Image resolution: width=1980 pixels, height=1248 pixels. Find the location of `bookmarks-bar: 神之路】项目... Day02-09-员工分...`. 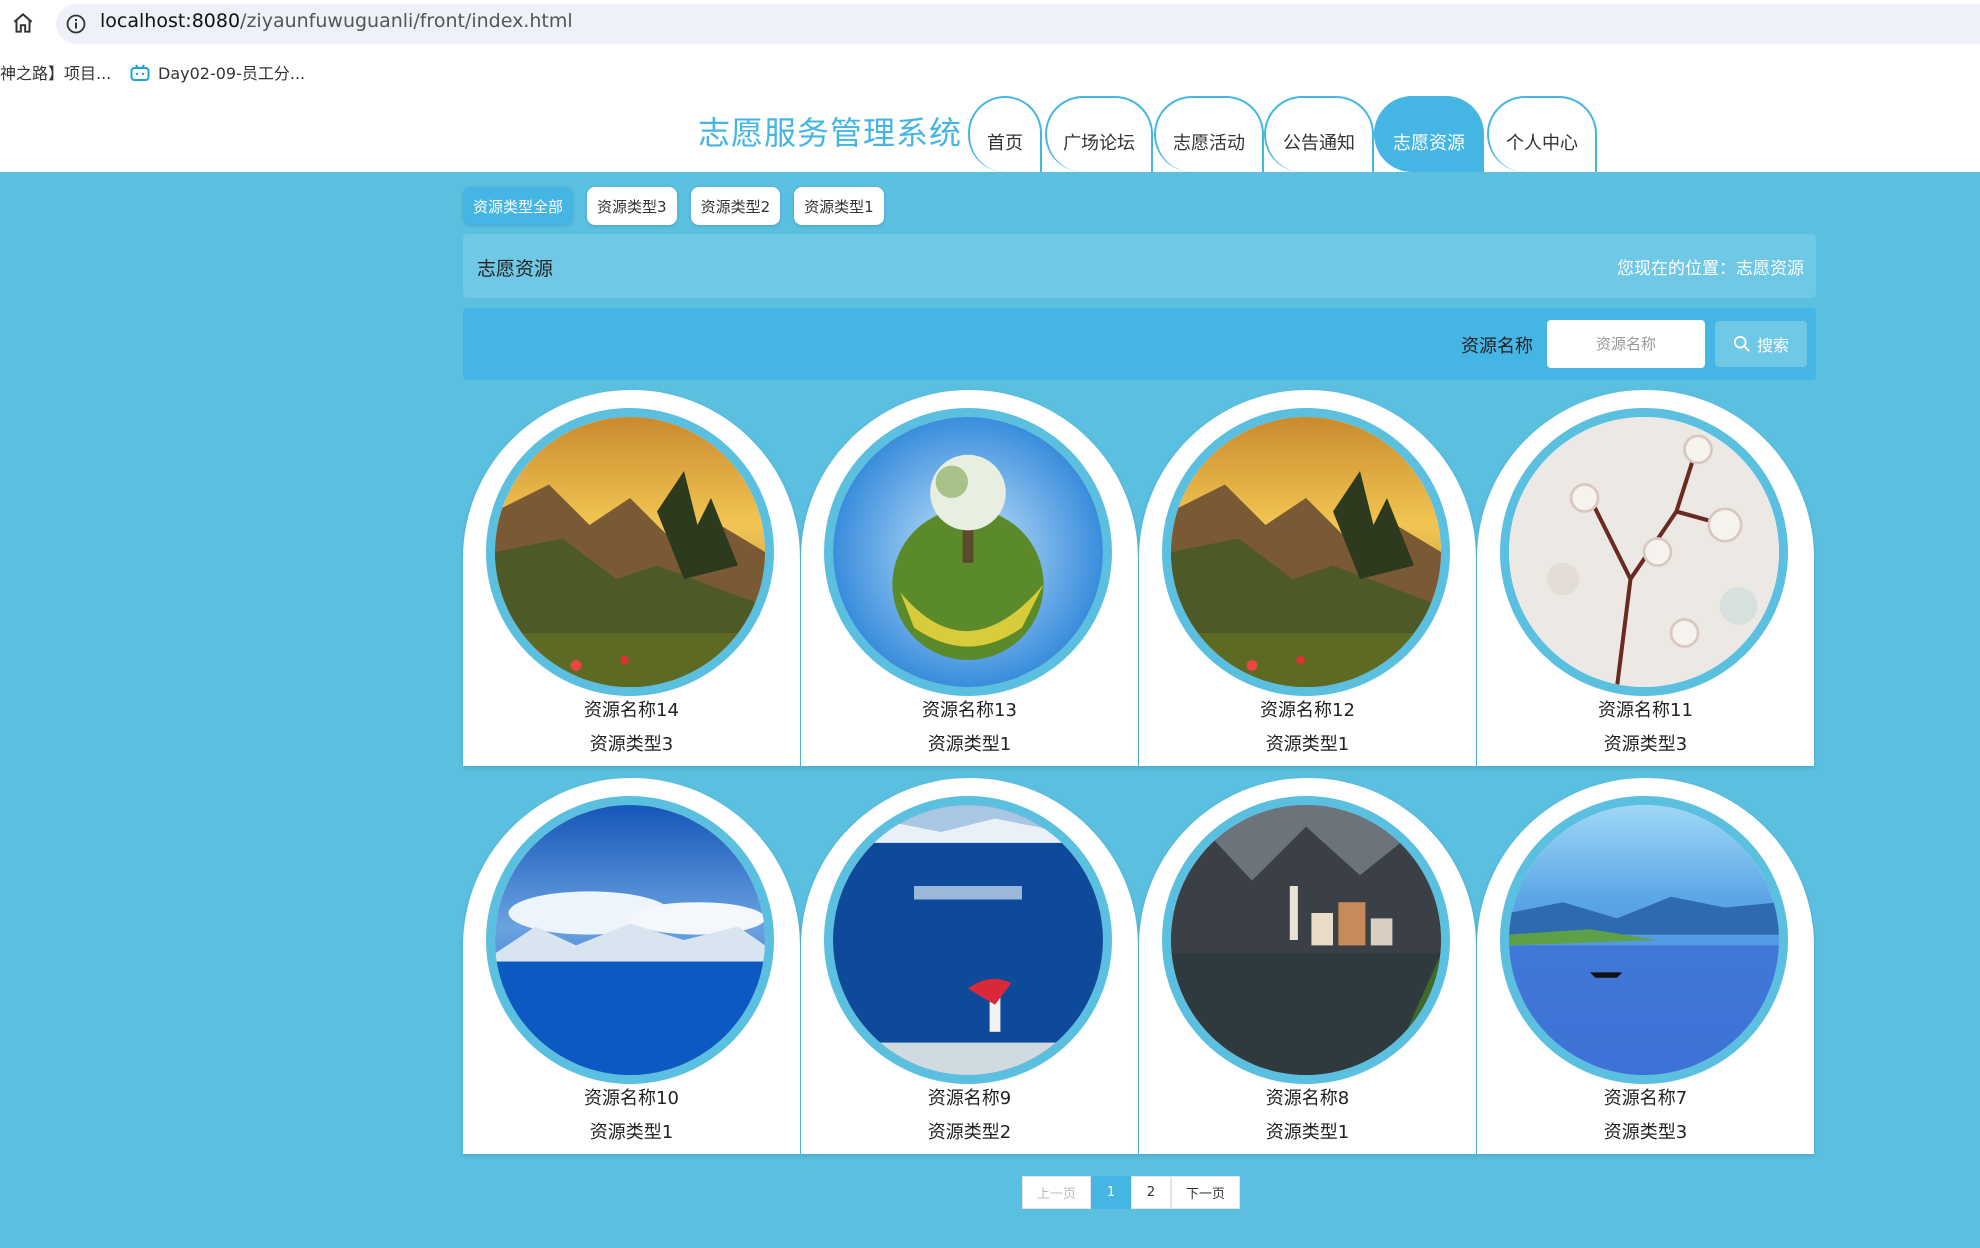

bookmarks-bar: 神之路】项目... Day02-09-员工分... is located at coordinates (990, 71).